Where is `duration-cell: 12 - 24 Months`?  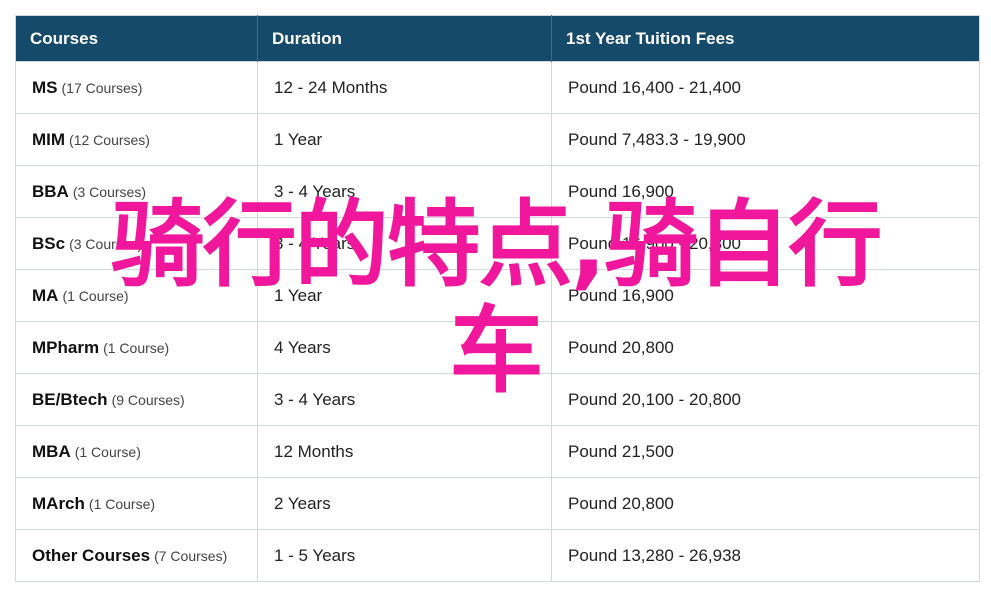
duration-cell: 12 - 24 Months is located at coordinates (404, 87).